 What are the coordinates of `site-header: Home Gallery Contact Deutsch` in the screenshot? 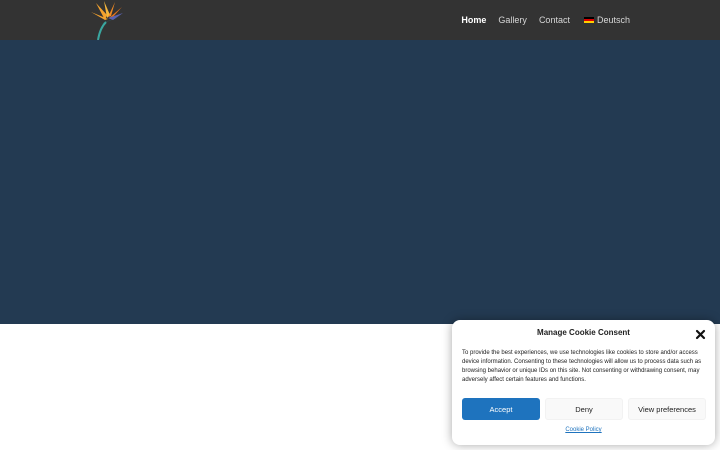 It's located at (360, 21).